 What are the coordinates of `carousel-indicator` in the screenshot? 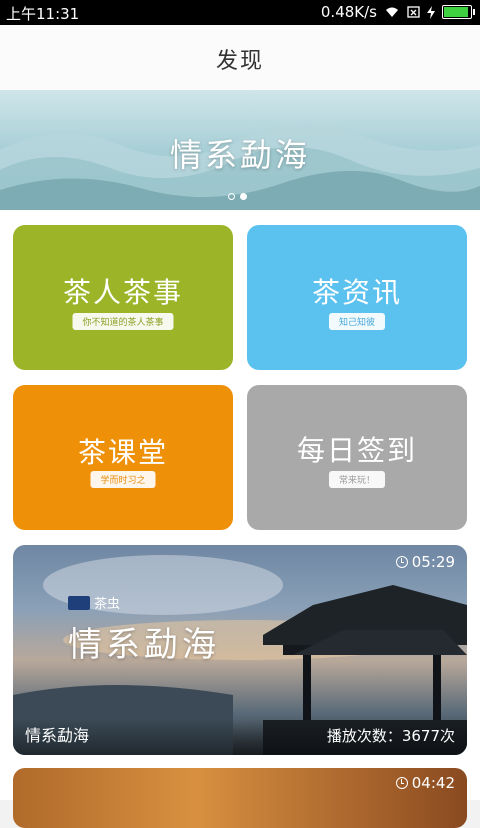 It's located at (237, 196).